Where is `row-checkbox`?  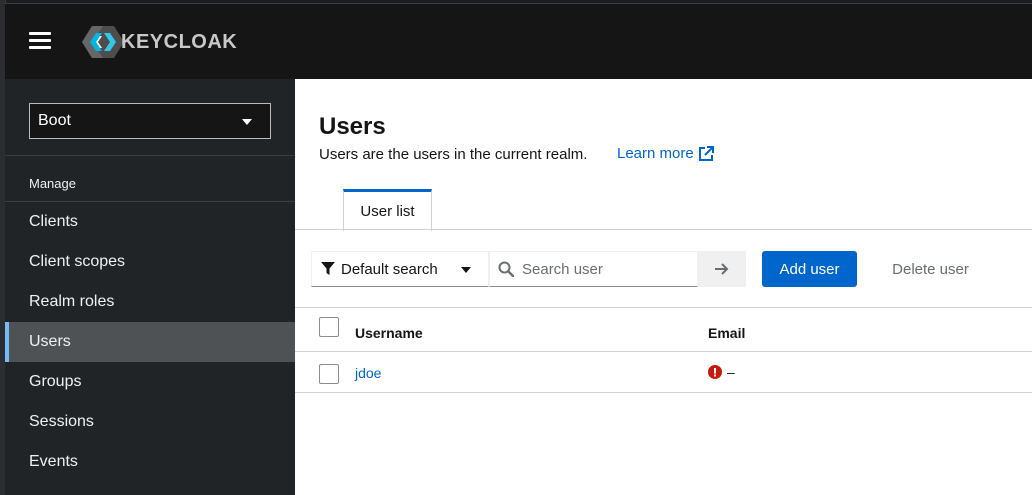
row-checkbox is located at coordinates (329, 374).